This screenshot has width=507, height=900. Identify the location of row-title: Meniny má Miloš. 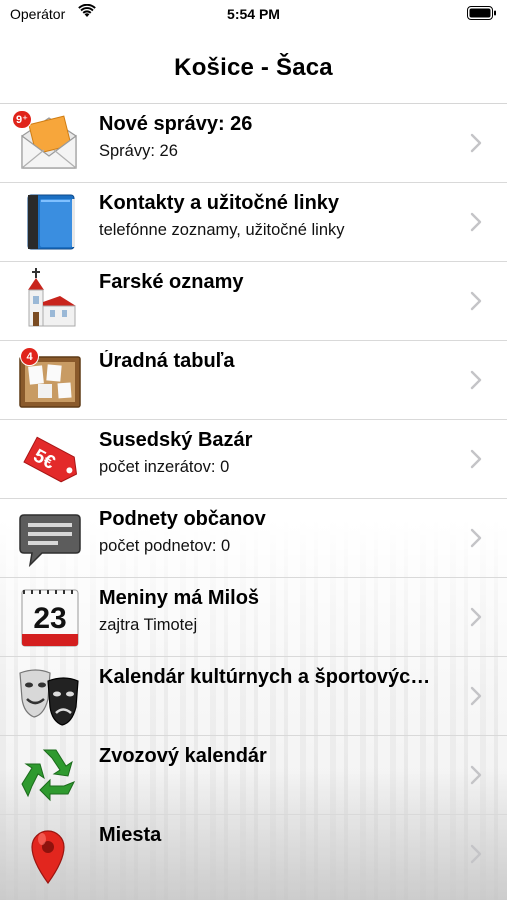
(179, 598).